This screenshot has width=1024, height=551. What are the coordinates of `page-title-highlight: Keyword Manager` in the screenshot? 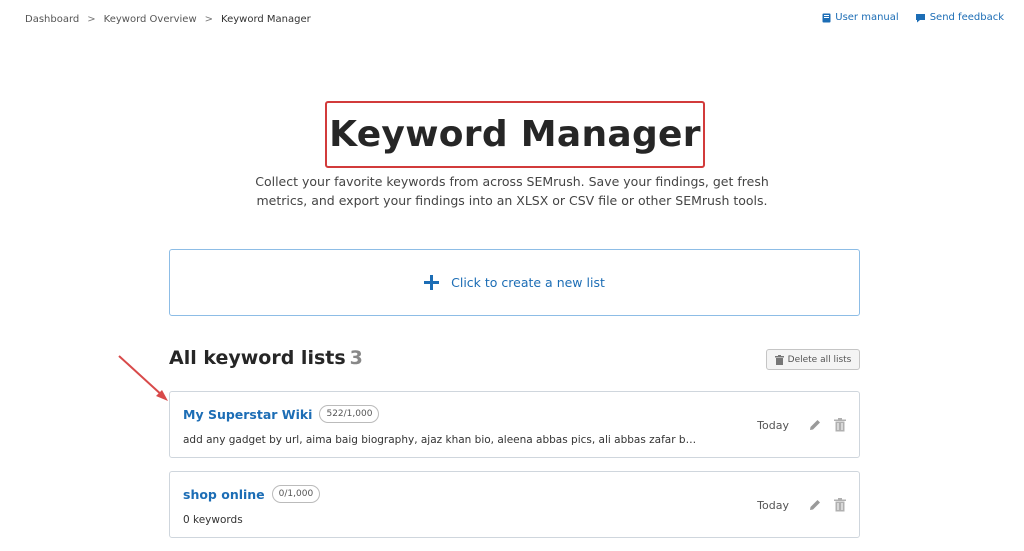 It's located at (515, 134).